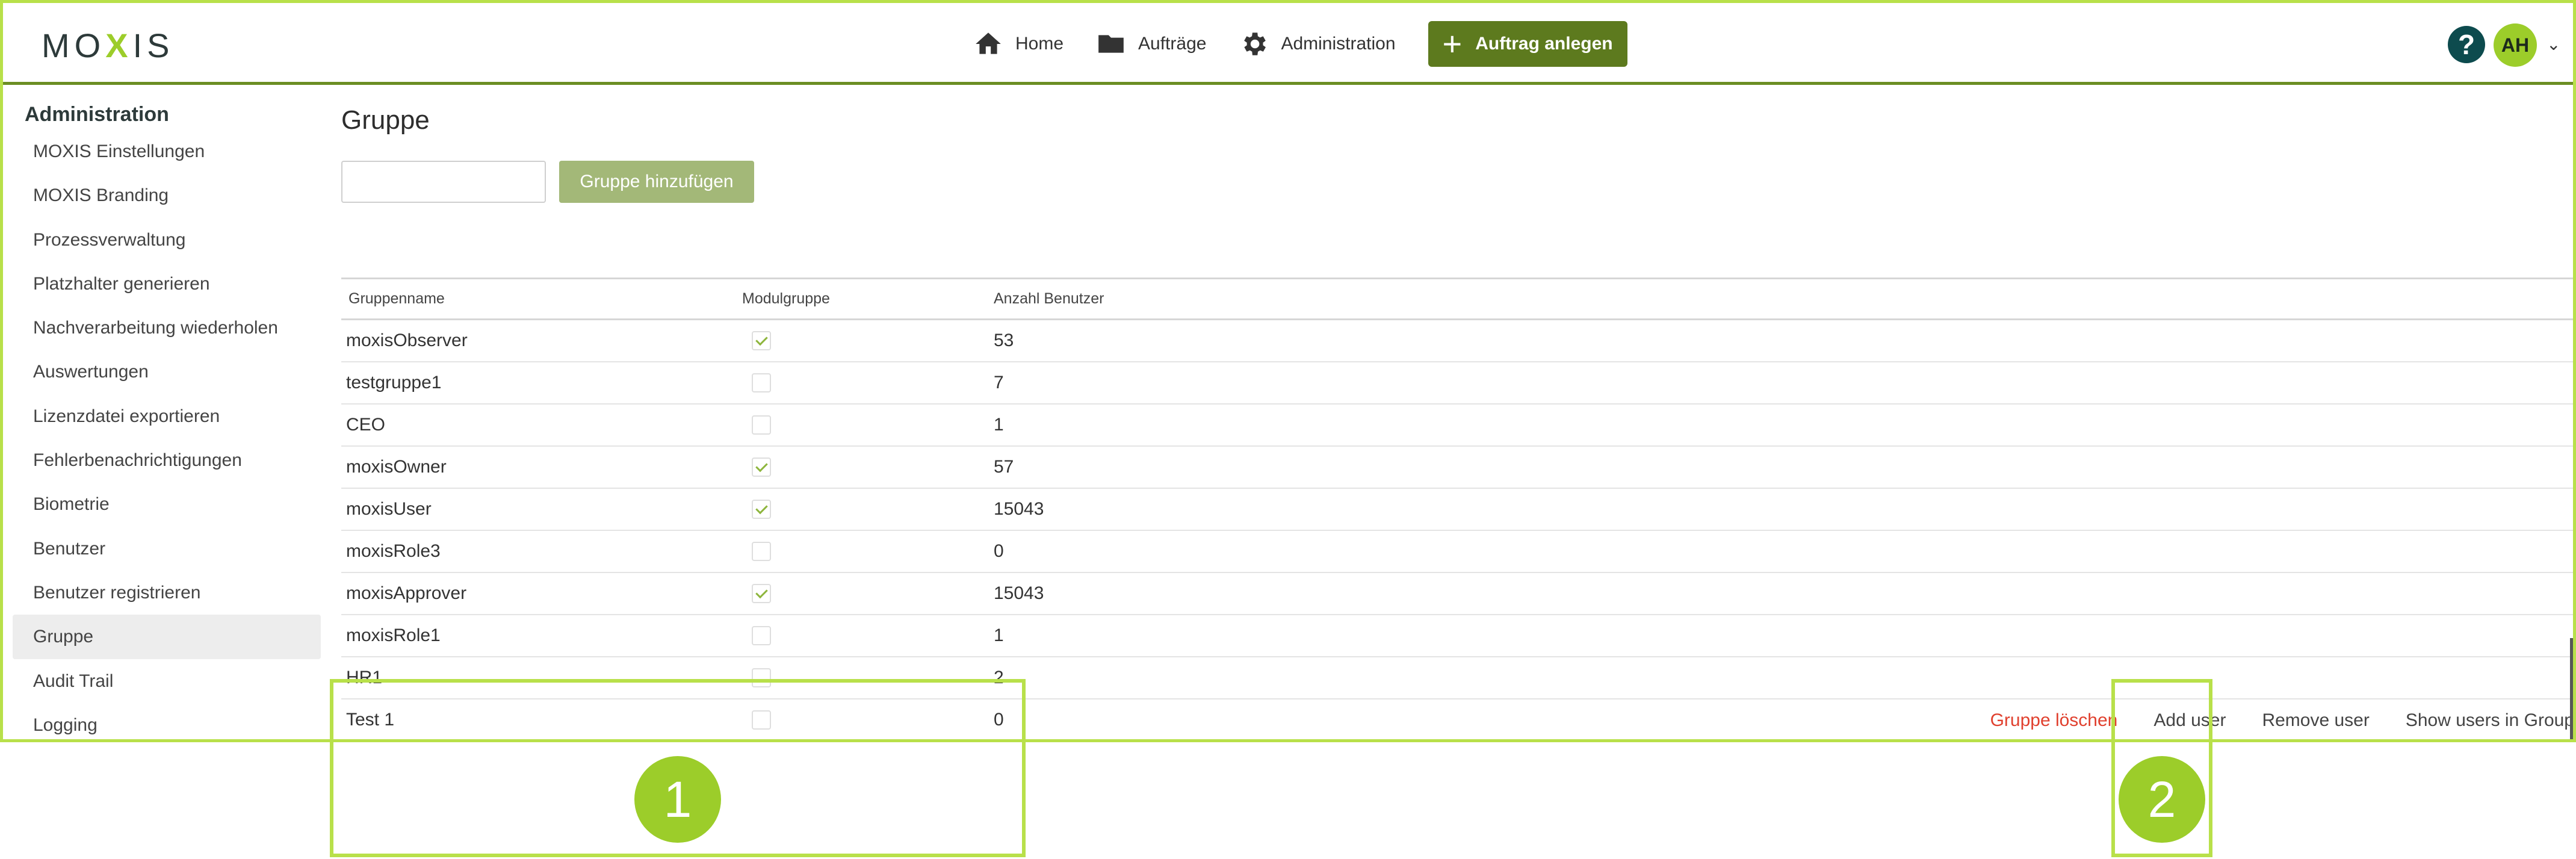 Image resolution: width=2576 pixels, height=859 pixels. I want to click on create-order-button: + Auftrag anlegen, so click(1528, 44).